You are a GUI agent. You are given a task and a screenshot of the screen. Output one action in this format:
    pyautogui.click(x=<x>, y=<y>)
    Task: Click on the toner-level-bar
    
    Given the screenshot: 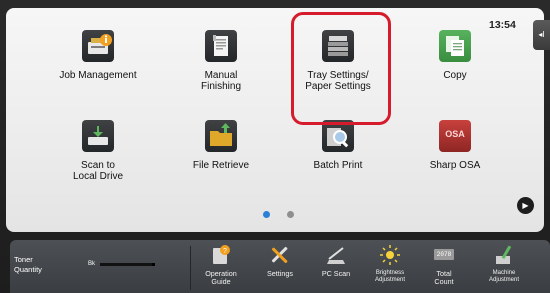 What is the action you would take?
    pyautogui.click(x=127, y=264)
    